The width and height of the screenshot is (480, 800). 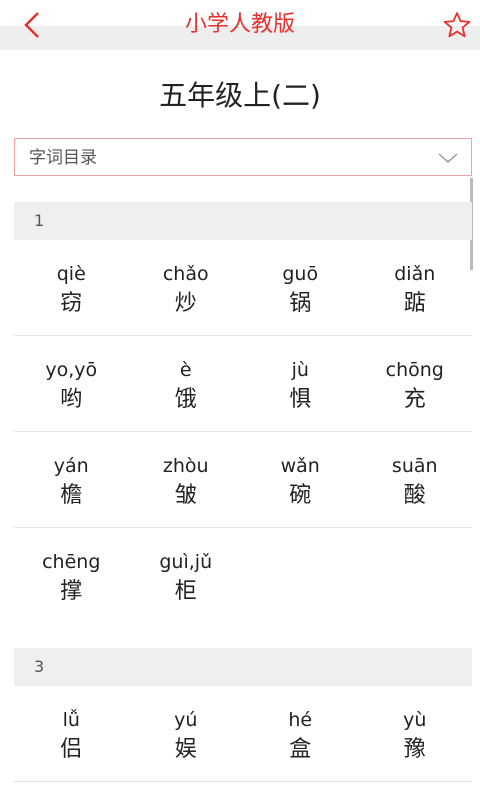 What do you see at coordinates (71, 733) in the screenshot?
I see `word-item: lǚ 侣` at bounding box center [71, 733].